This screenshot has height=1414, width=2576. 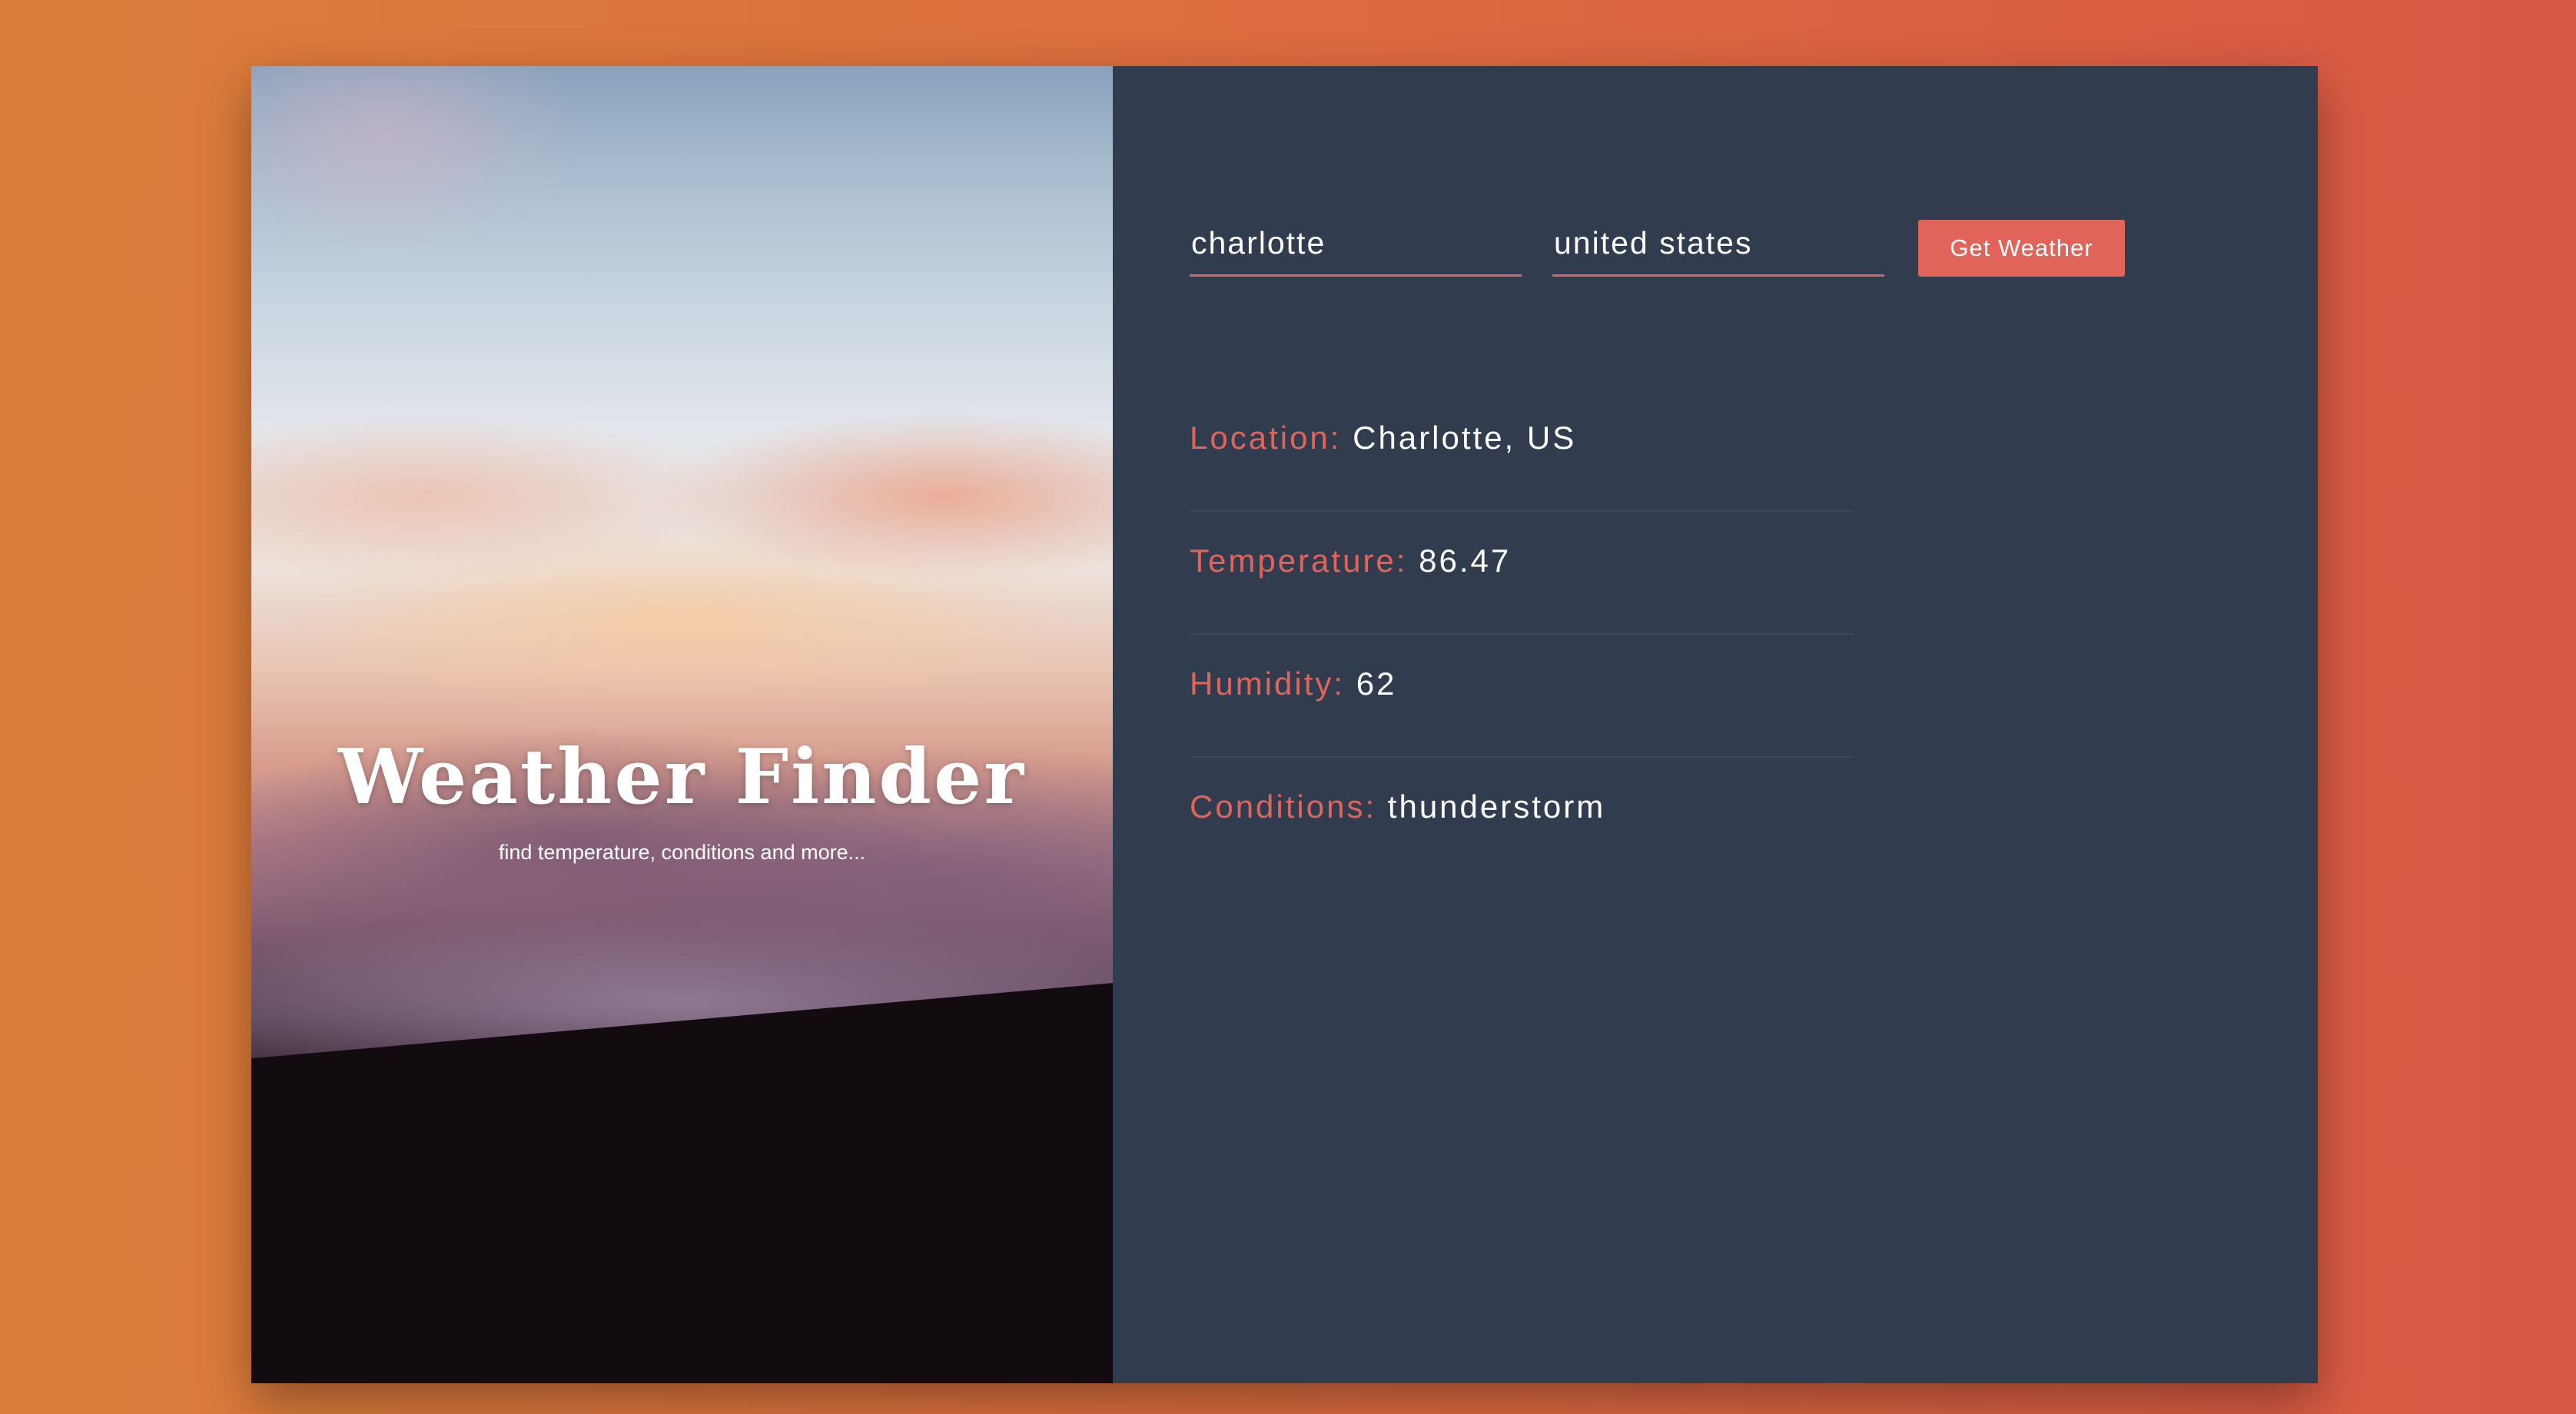 I want to click on result-label: Location:, so click(x=1271, y=438).